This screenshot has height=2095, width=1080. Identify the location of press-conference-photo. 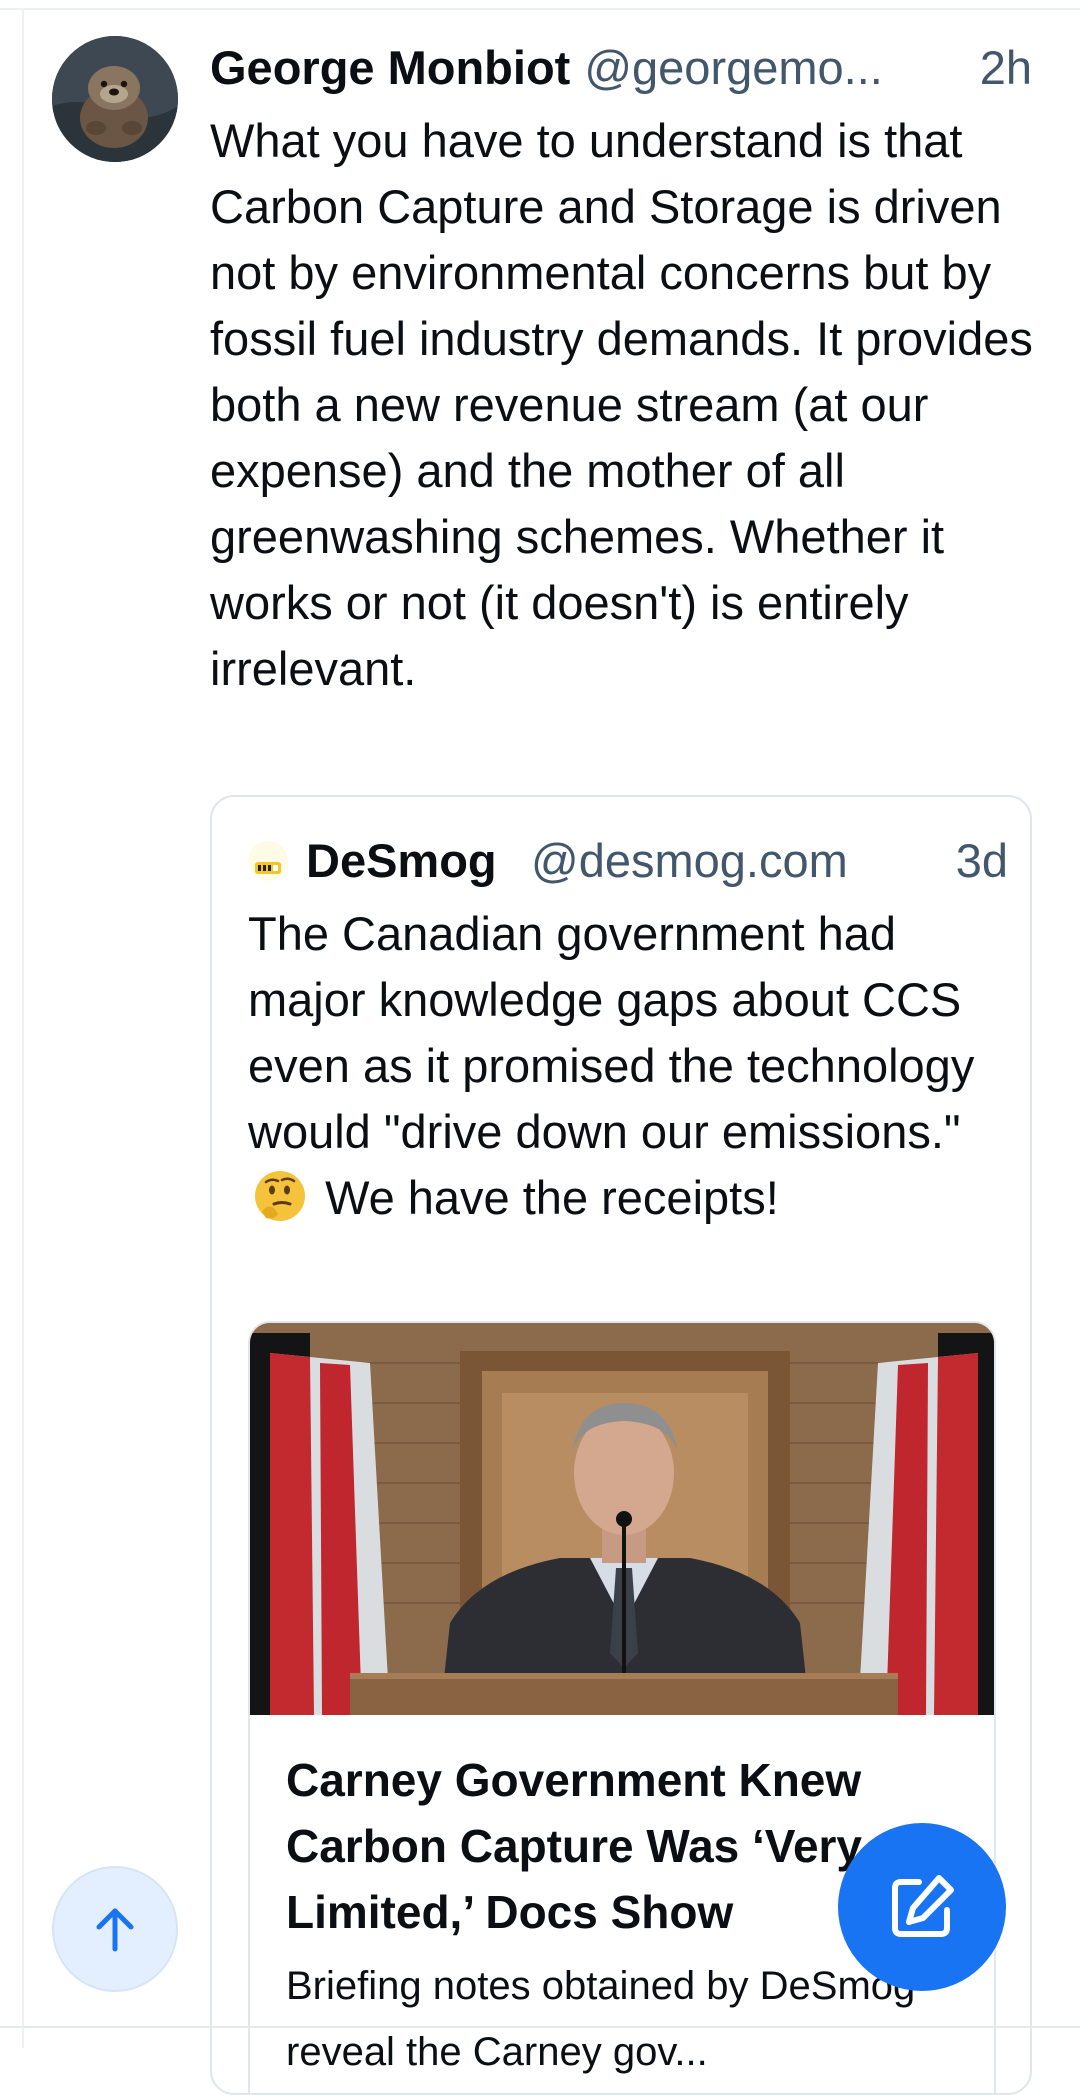
(622, 1519).